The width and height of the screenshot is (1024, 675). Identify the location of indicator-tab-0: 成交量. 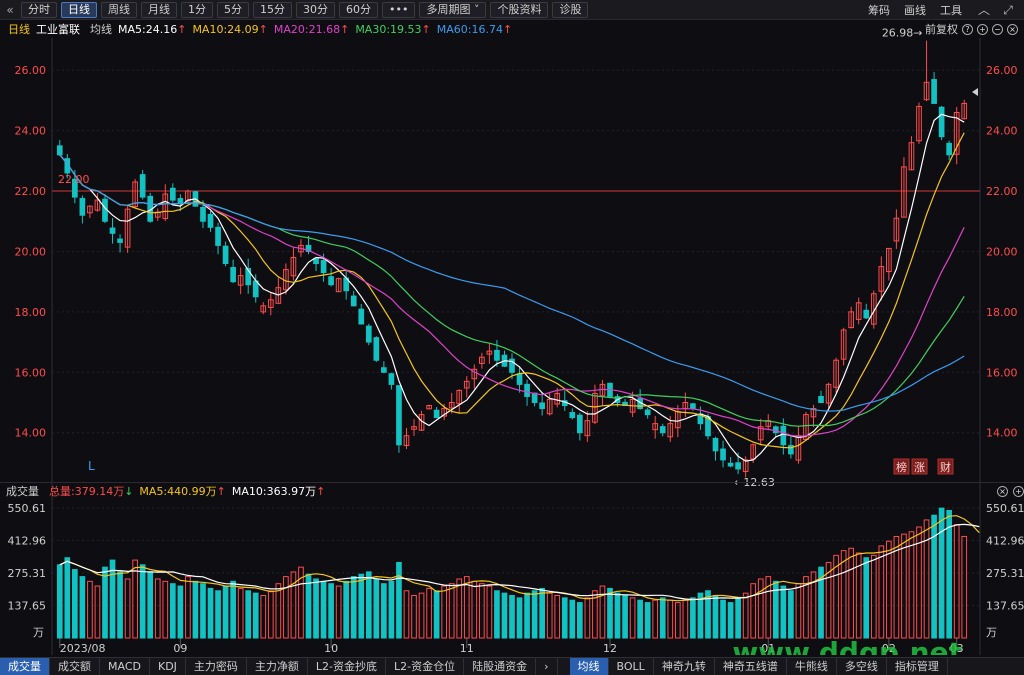
(25, 666).